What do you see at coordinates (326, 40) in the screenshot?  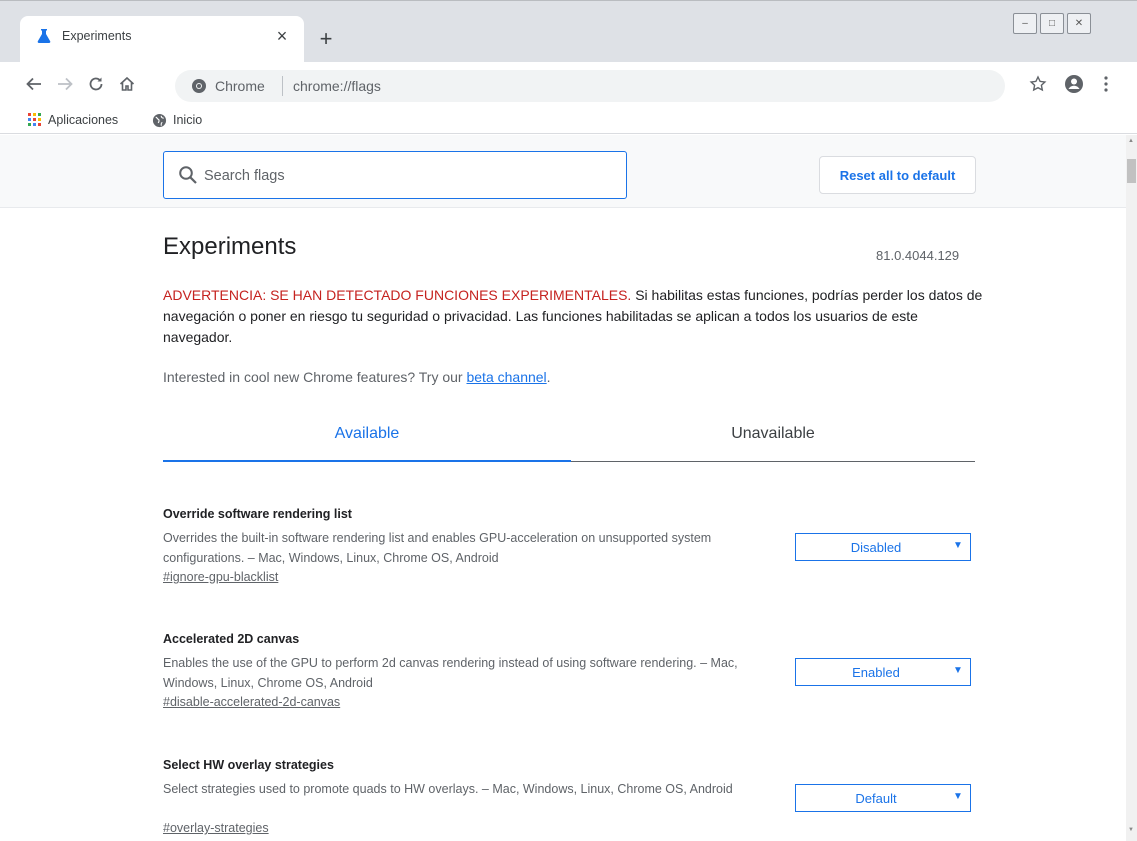 I see `new-tab-button: +` at bounding box center [326, 40].